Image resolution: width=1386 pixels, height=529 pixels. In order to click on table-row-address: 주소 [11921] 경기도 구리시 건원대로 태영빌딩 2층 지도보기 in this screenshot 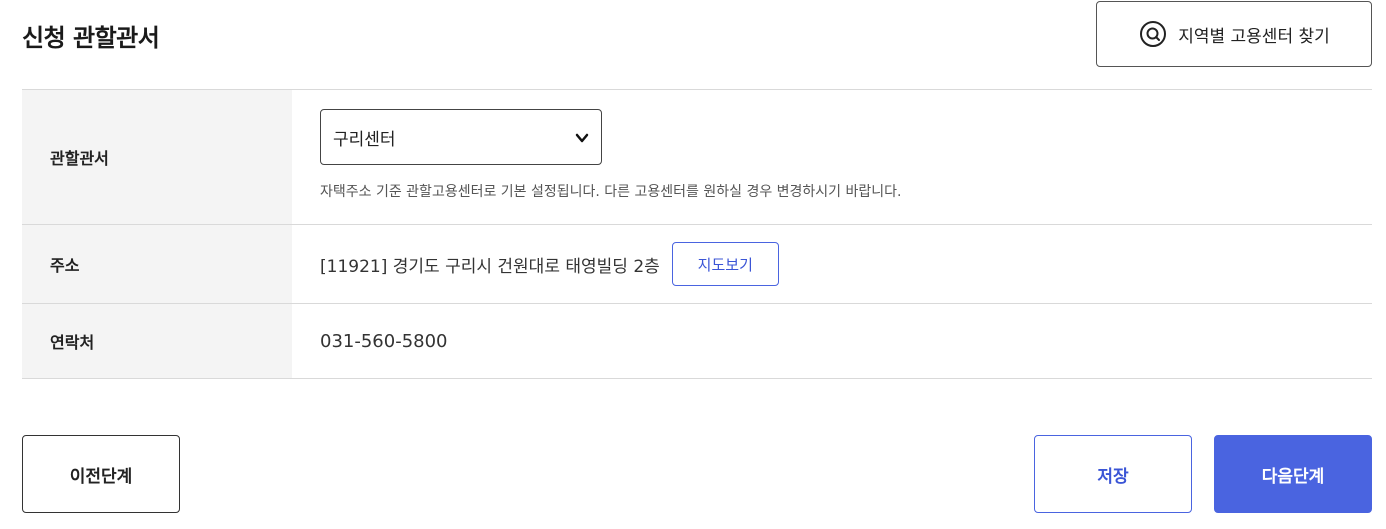, I will do `click(697, 264)`.